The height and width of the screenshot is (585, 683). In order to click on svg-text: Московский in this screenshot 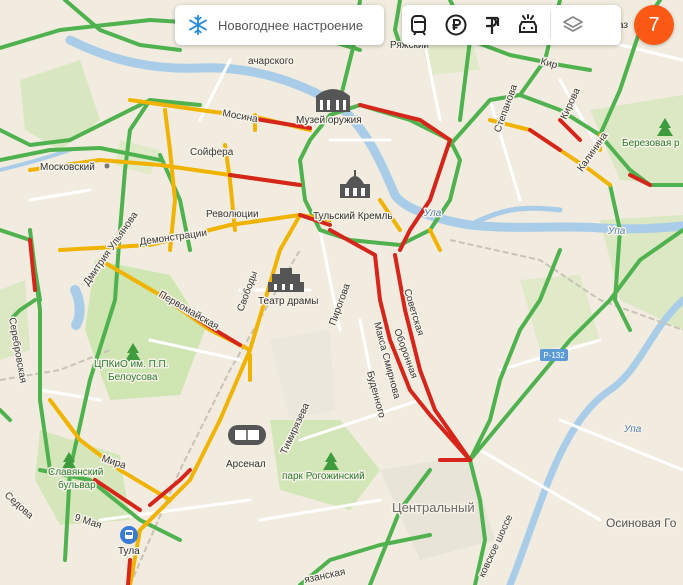, I will do `click(67, 167)`.